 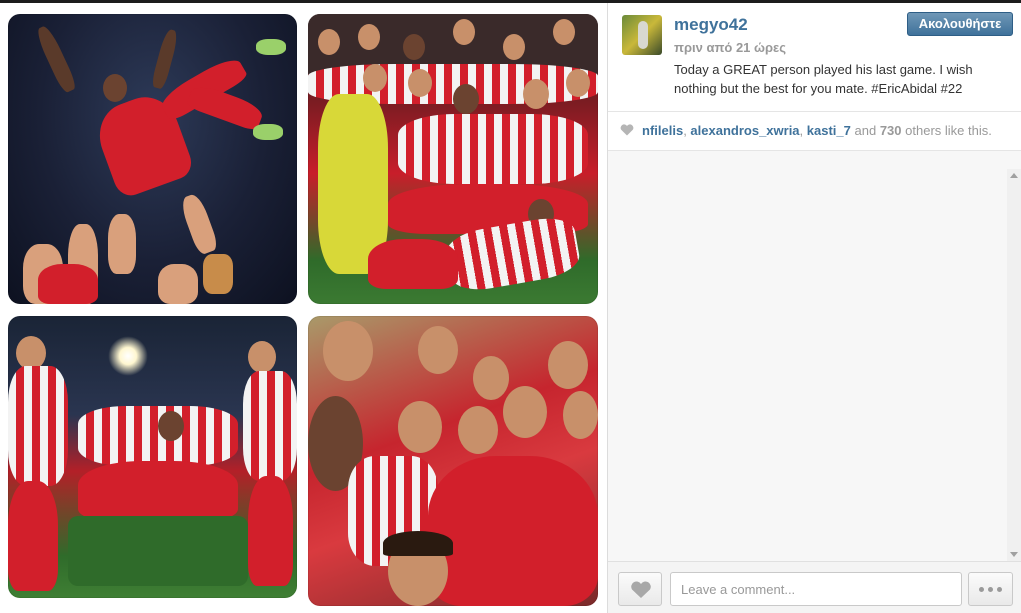 What do you see at coordinates (152, 159) in the screenshot?
I see `collage-photo-celebration-toss` at bounding box center [152, 159].